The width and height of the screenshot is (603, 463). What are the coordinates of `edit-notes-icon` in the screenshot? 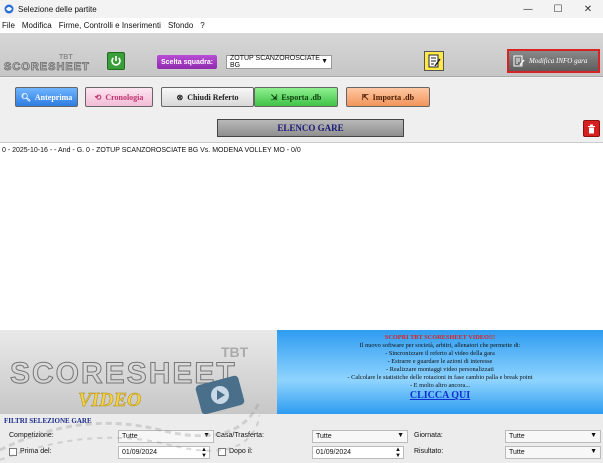 It's located at (434, 61).